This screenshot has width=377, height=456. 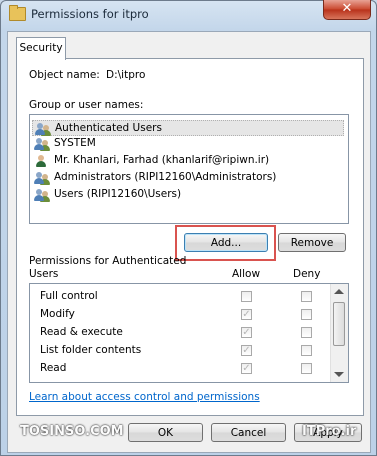 I want to click on list-item-label: Authenticated Users, so click(x=108, y=128).